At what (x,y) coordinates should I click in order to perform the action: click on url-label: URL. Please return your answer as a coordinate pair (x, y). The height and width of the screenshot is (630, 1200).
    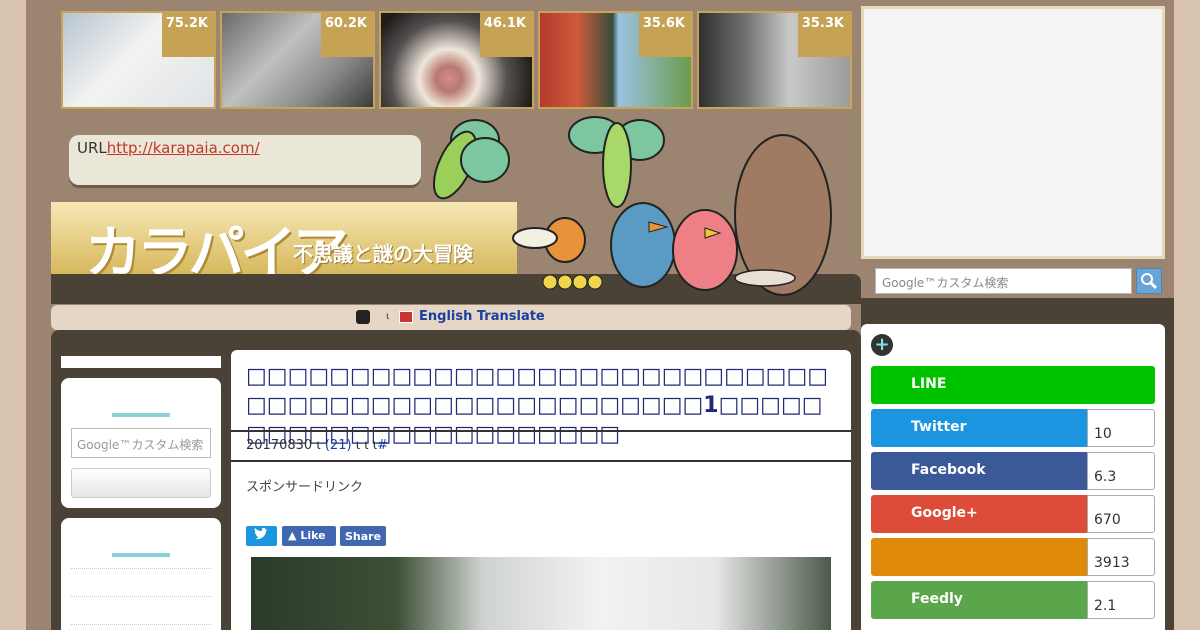
    Looking at the image, I should click on (92, 148).